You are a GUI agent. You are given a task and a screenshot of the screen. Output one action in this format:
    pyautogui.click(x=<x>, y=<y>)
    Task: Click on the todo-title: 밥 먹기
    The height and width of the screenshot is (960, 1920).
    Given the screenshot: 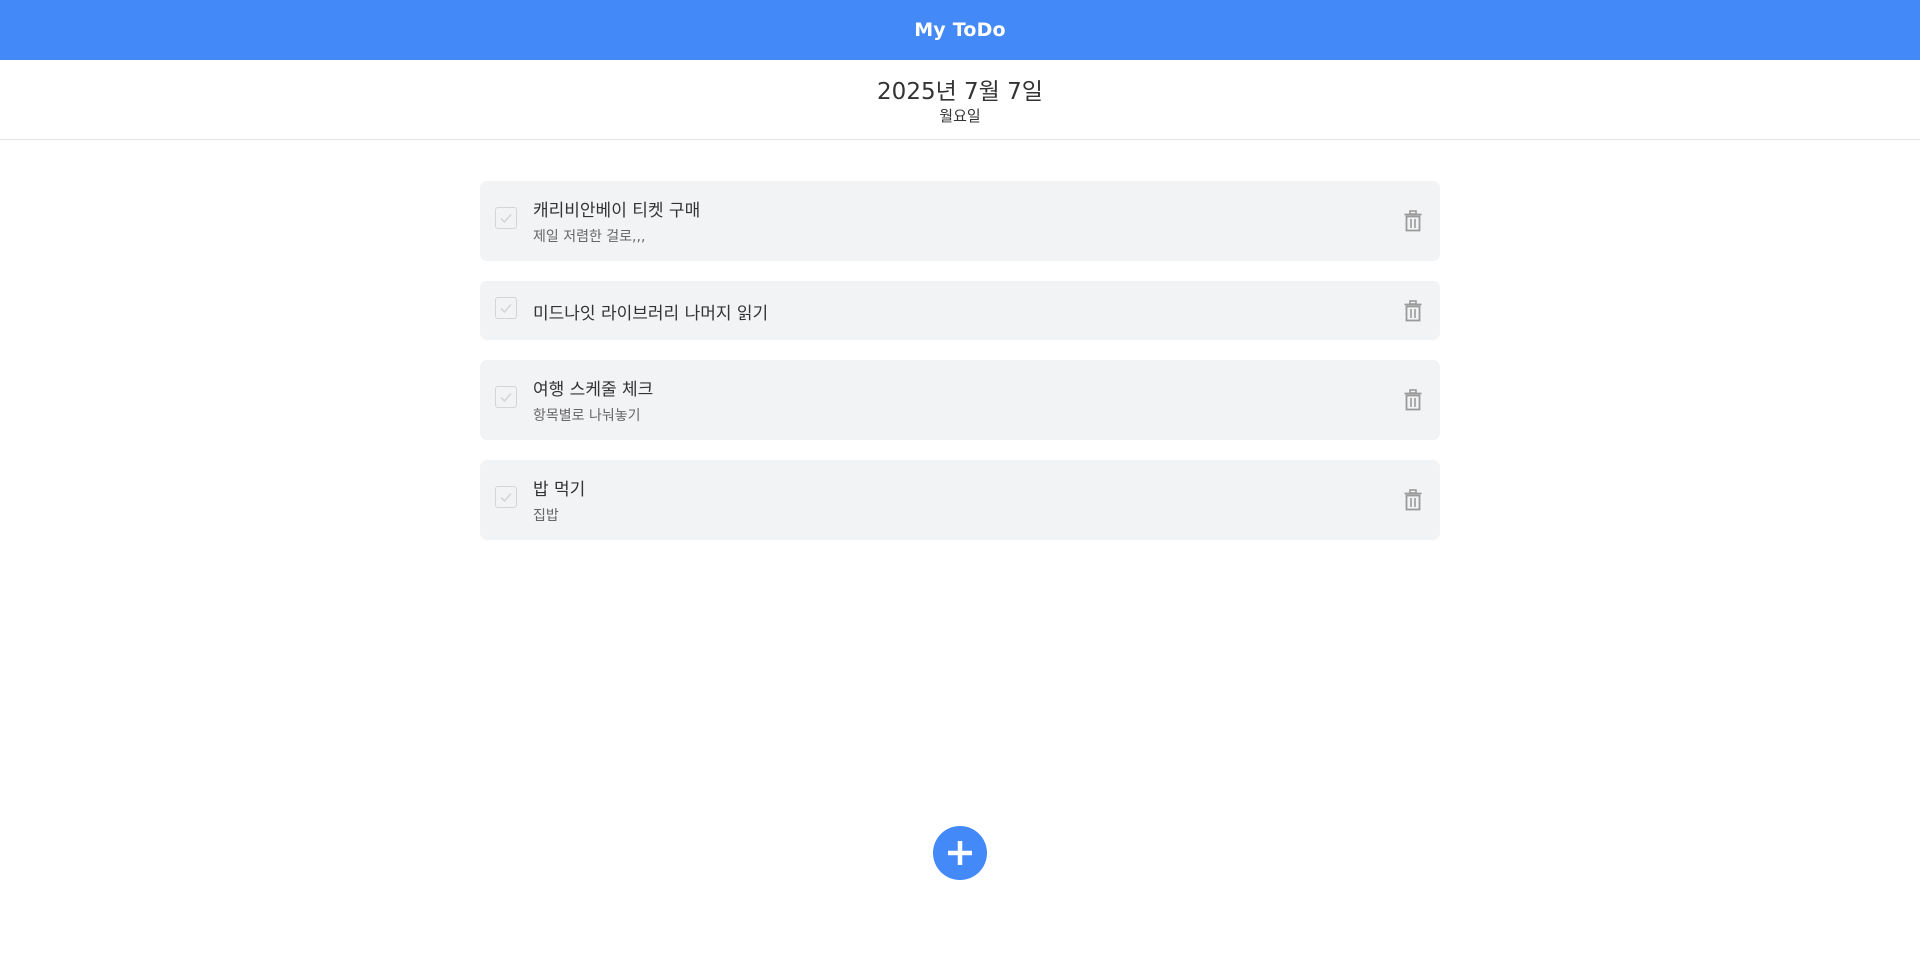 What is the action you would take?
    pyautogui.click(x=559, y=490)
    